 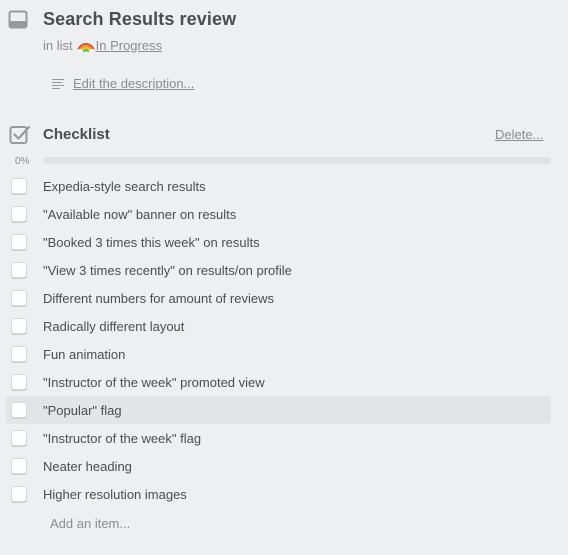 I want to click on list-name: In Progress, so click(x=129, y=45).